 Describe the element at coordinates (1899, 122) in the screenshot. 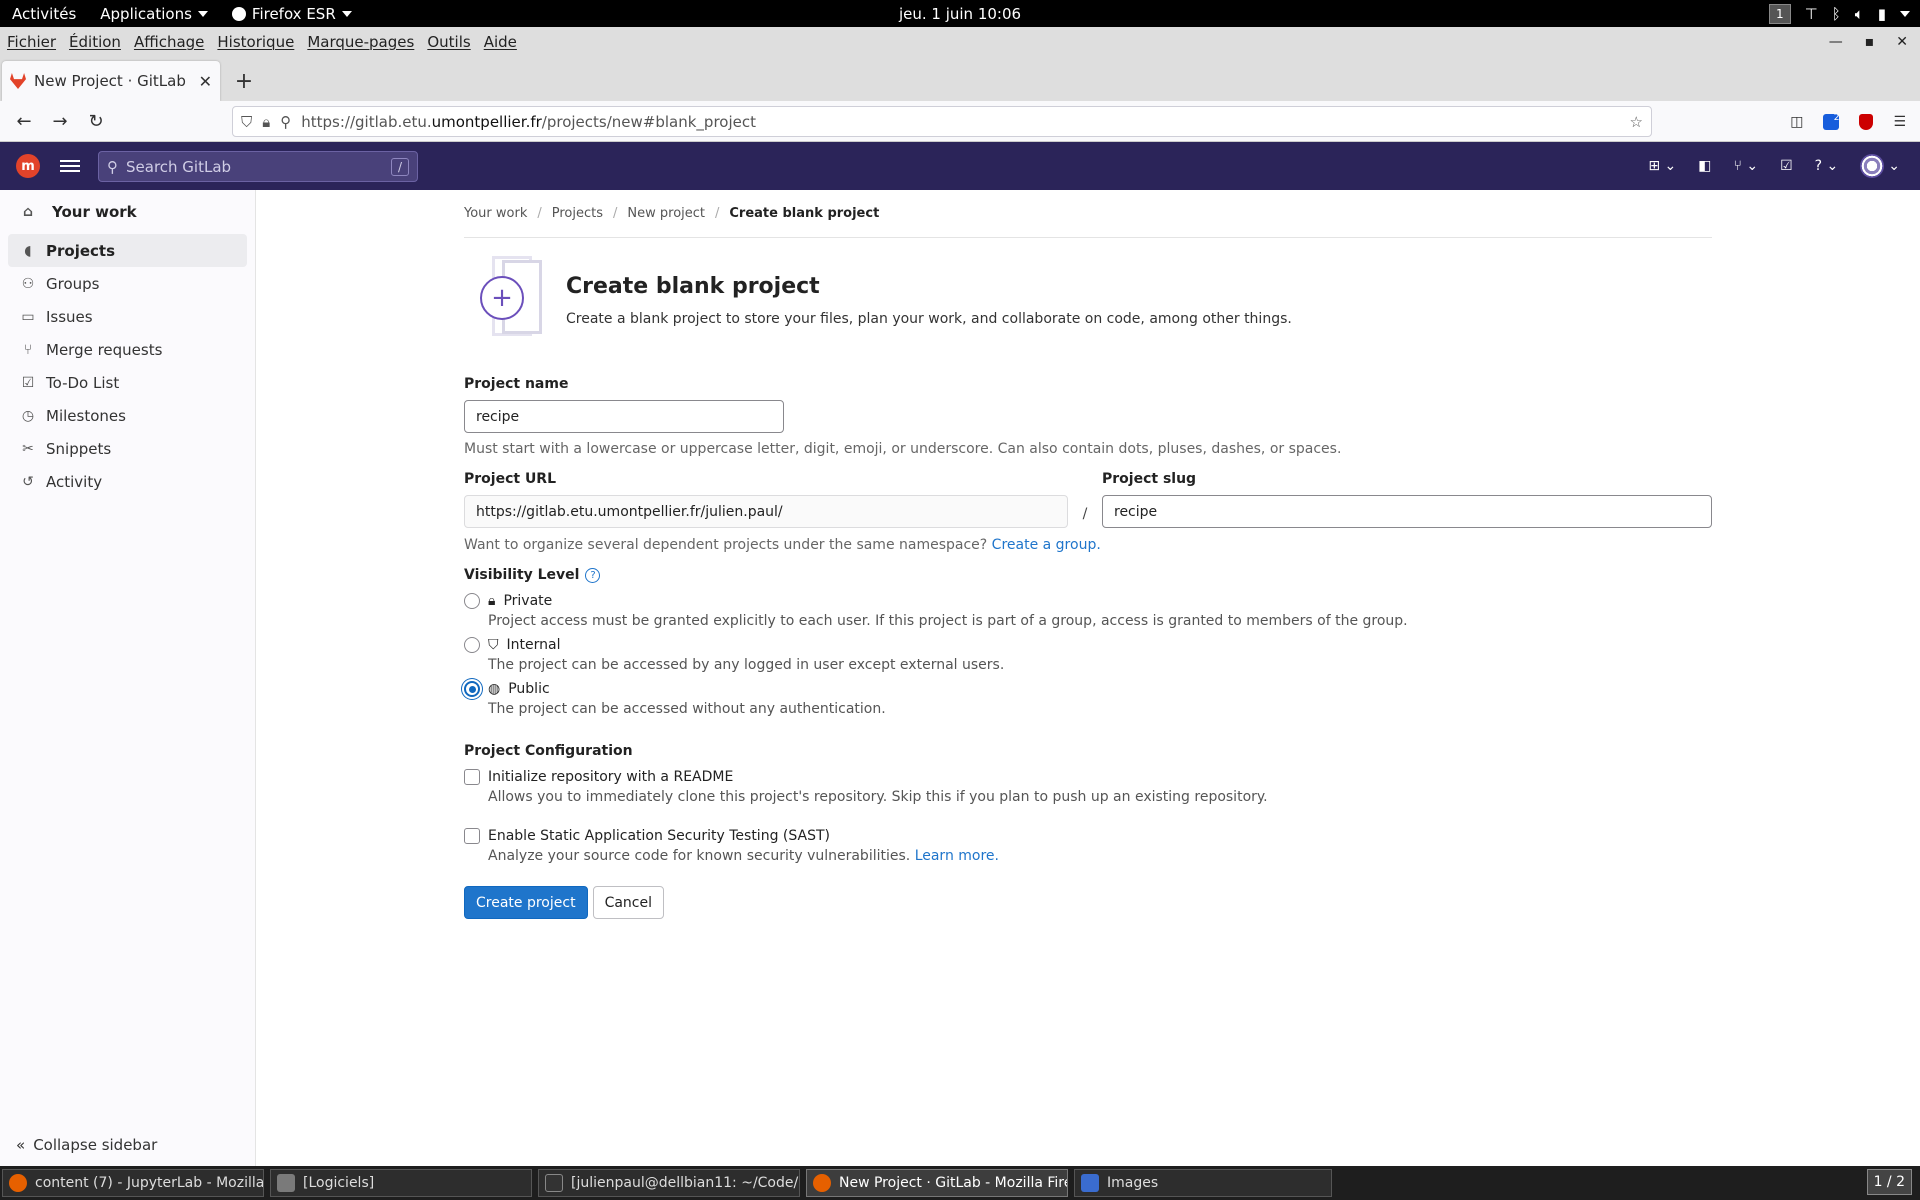

I see `hamburger-menu-icon: ☰` at that location.